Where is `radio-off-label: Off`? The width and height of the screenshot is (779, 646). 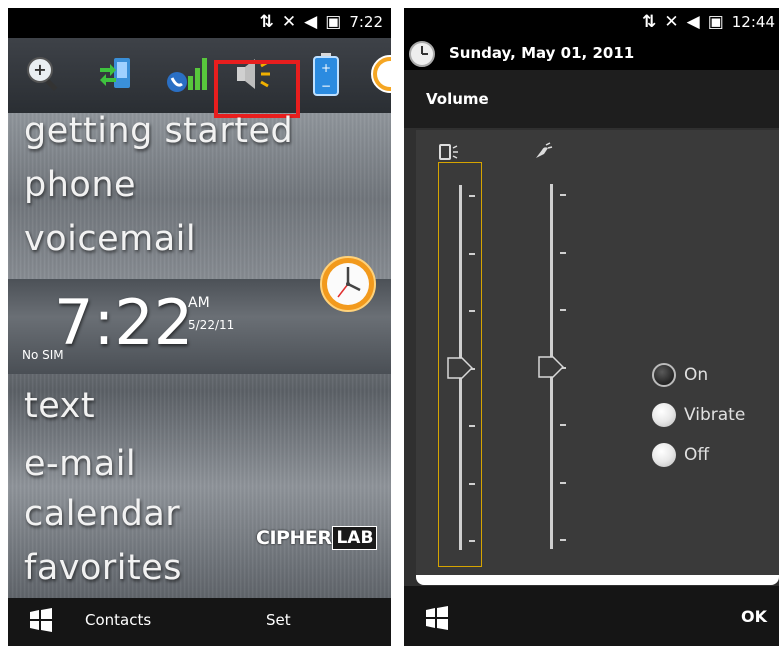 radio-off-label: Off is located at coordinates (697, 455).